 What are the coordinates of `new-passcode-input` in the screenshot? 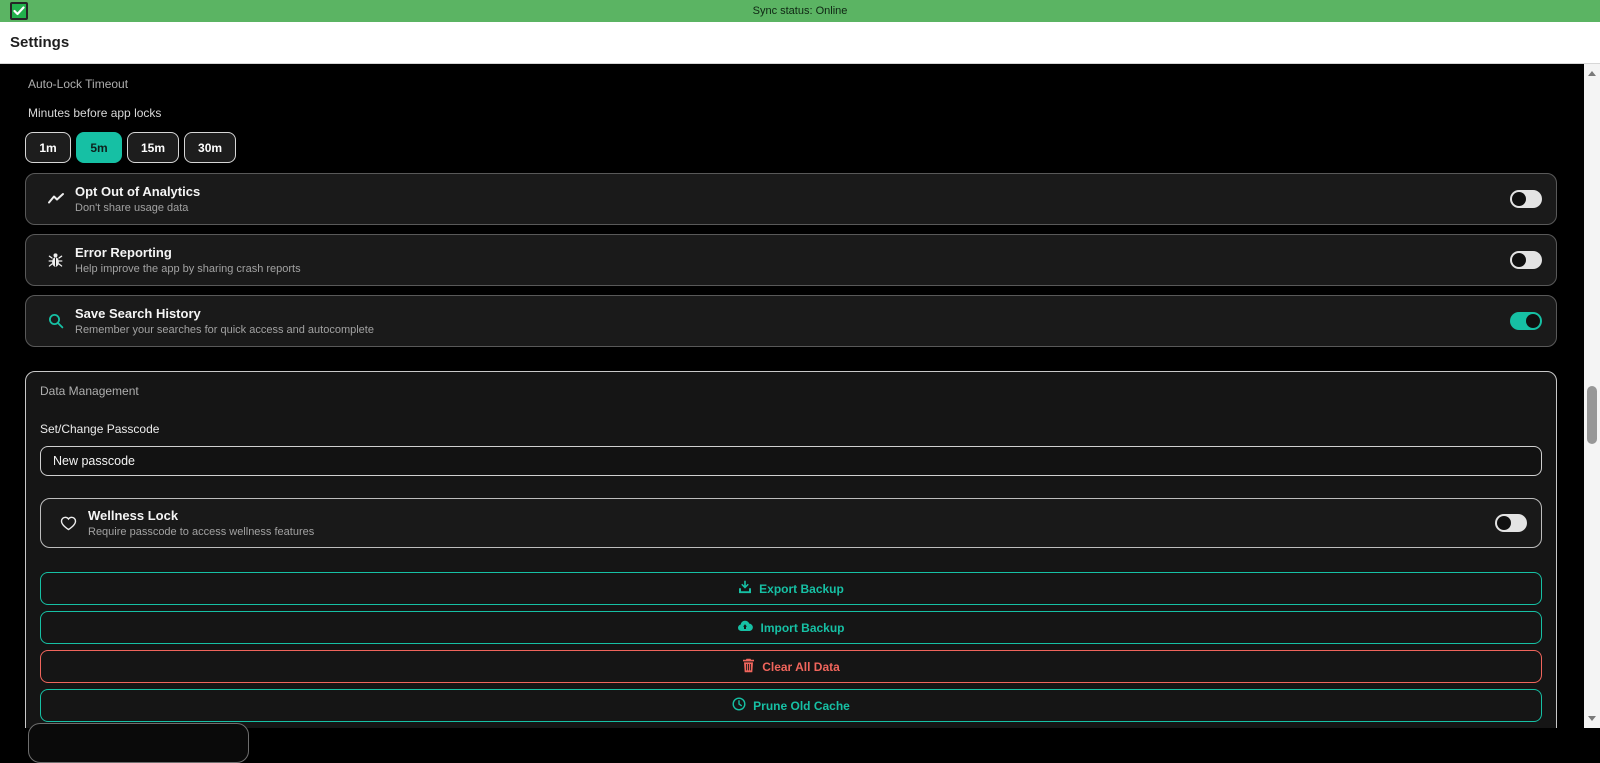 It's located at (791, 461).